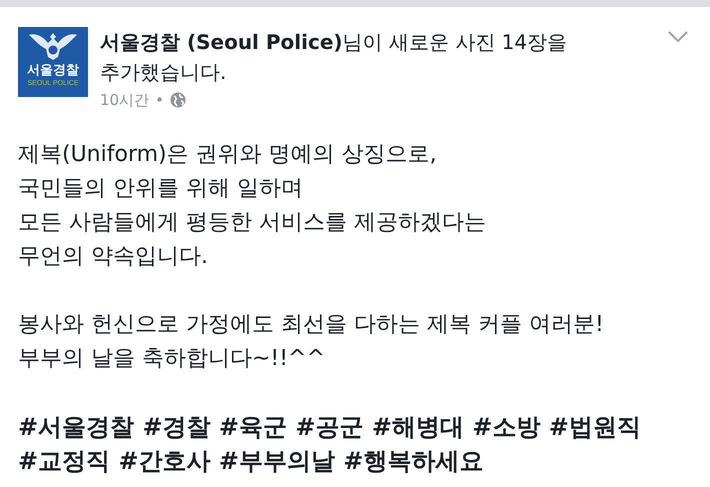 The width and height of the screenshot is (710, 487). Describe the element at coordinates (355, 444) in the screenshot. I see `hashtags: #서울경찰 #경찰 #육군 #공군 #해병대 #소방 #법원직 #교정직 #간호사 #부부의날 #행복하세요` at that location.